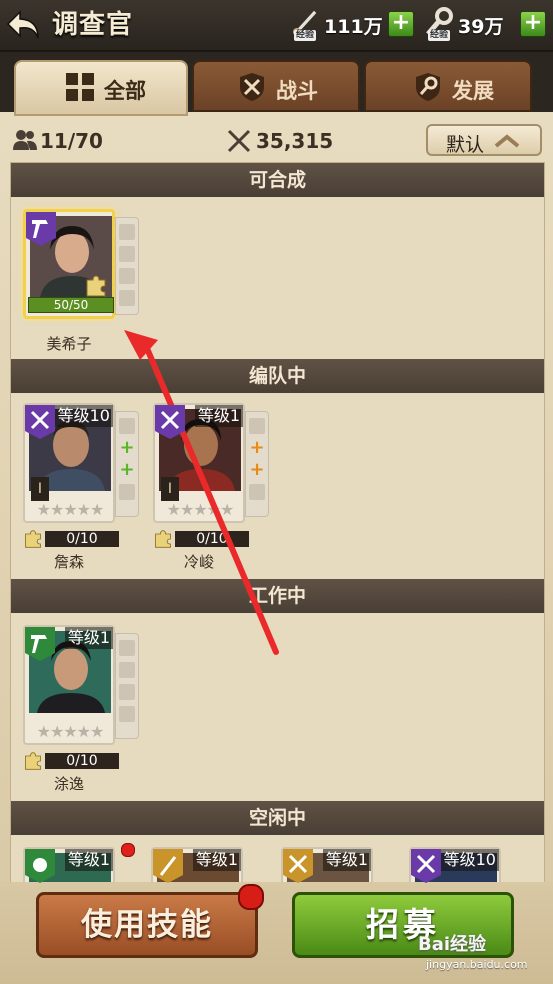 The height and width of the screenshot is (984, 553). What do you see at coordinates (80, 87) in the screenshot?
I see `grid-icon` at bounding box center [80, 87].